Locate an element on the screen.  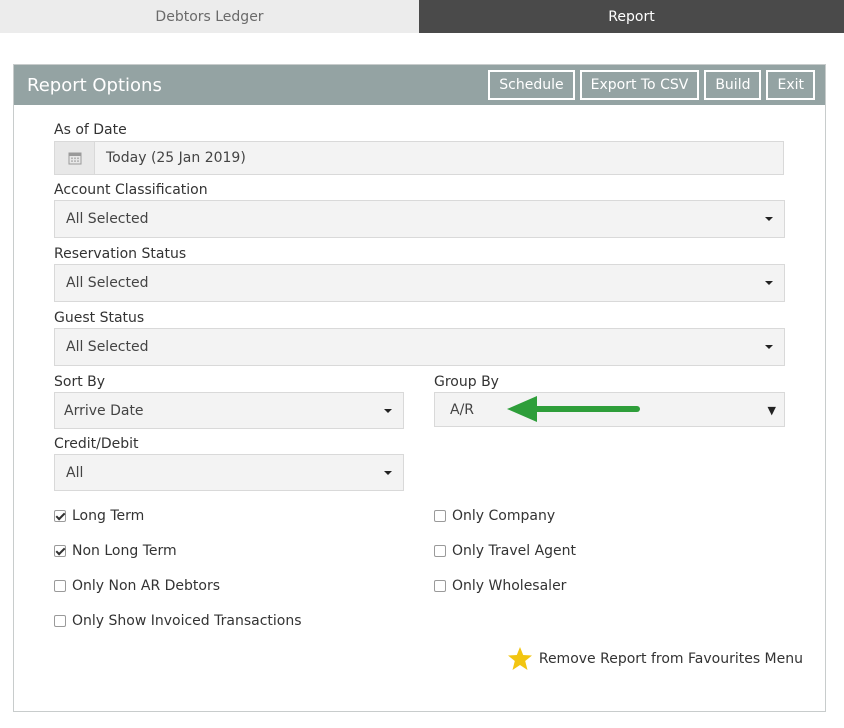
non-long-term-label: Non Long Term is located at coordinates (124, 551).